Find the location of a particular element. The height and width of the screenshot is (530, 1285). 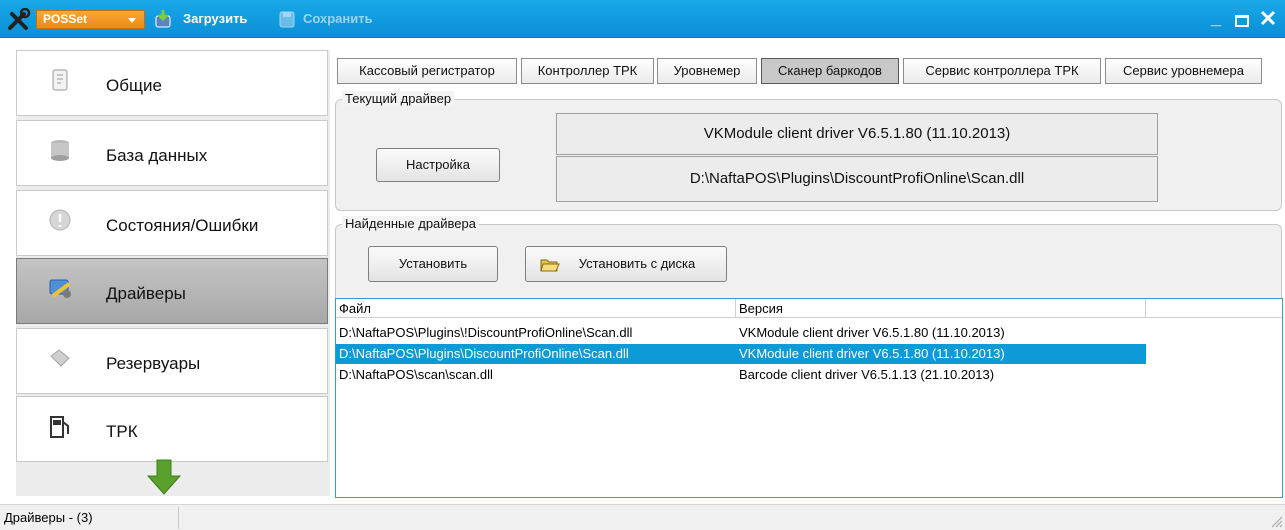

file-cell: D:\NaftaPOS\scan\scan.dll is located at coordinates (416, 374).